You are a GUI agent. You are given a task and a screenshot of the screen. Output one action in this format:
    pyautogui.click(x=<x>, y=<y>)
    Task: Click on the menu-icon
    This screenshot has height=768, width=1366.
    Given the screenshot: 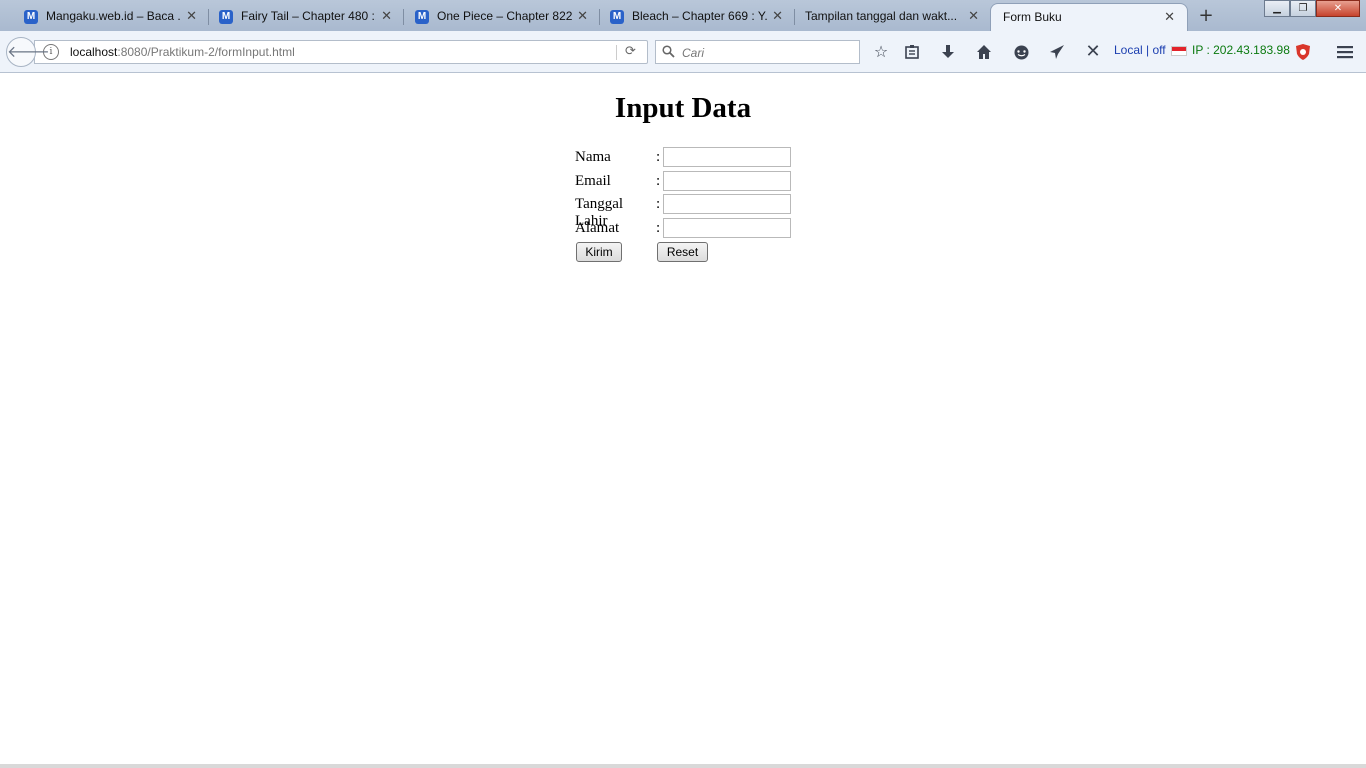 What is the action you would take?
    pyautogui.click(x=1345, y=52)
    